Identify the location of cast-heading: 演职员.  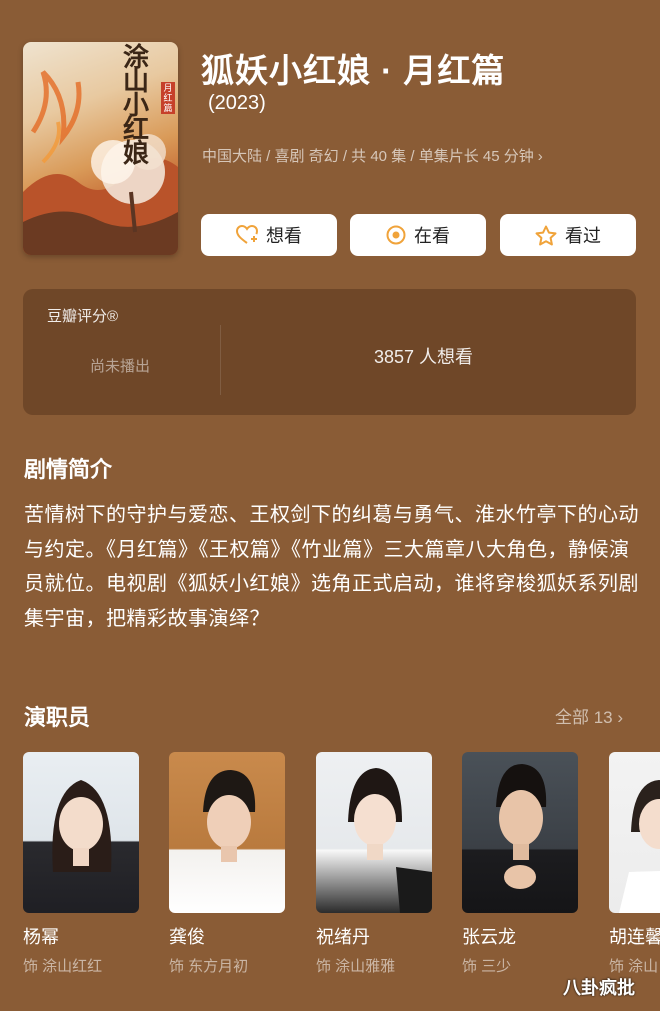
(57, 717).